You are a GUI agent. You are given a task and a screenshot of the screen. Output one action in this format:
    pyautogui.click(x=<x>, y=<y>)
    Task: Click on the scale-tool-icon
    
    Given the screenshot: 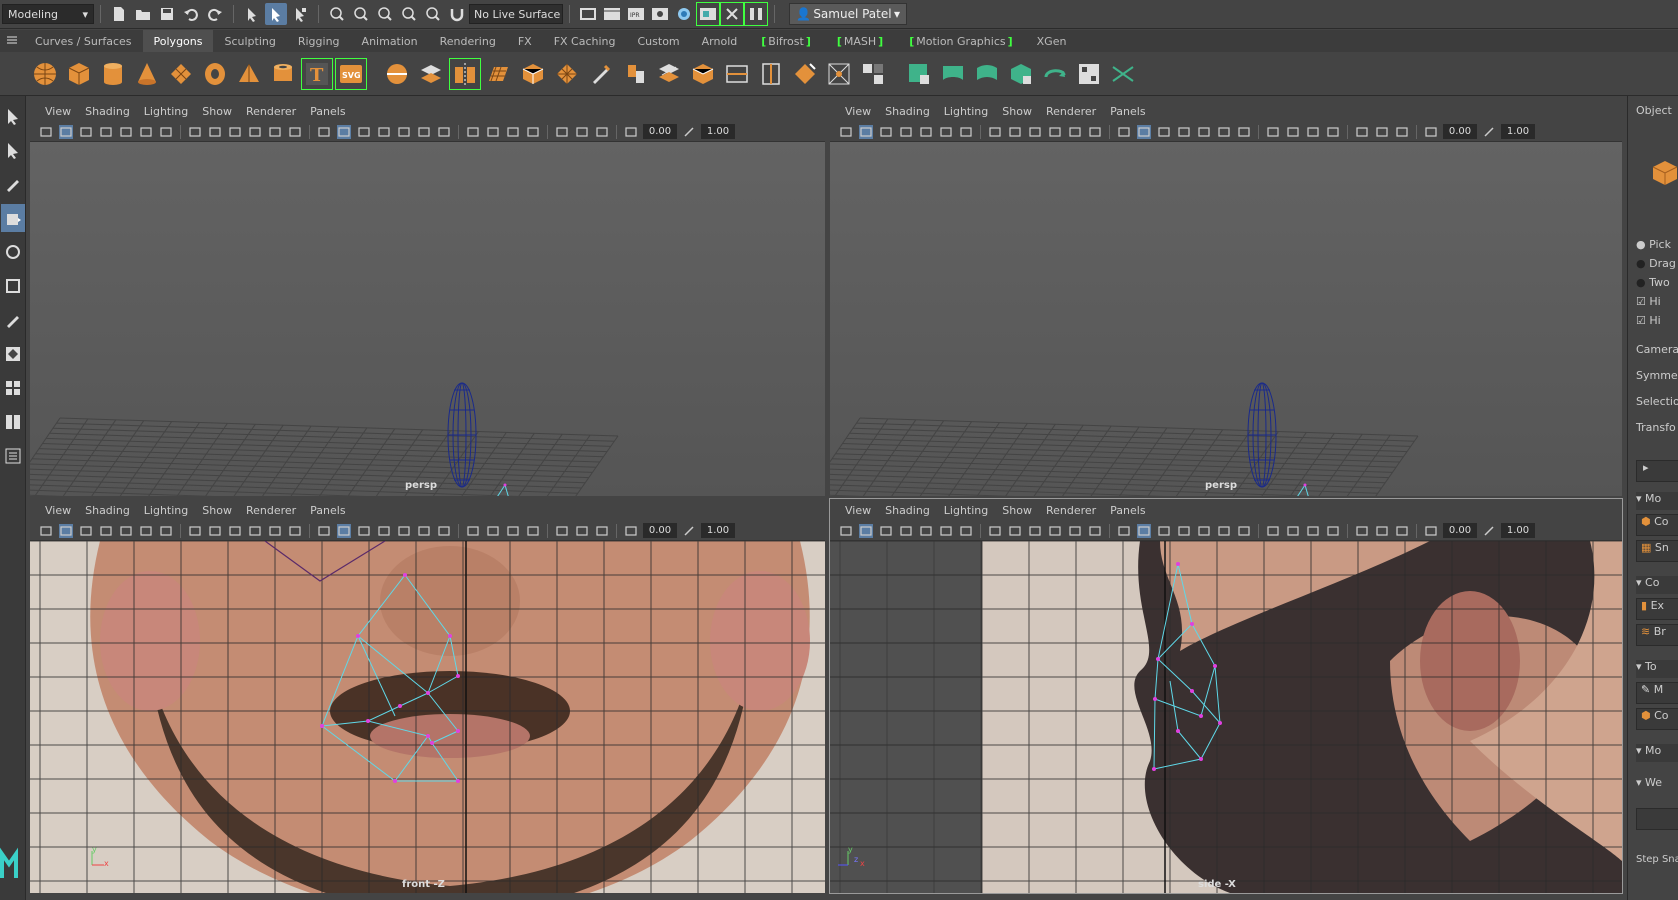 What is the action you would take?
    pyautogui.click(x=13, y=286)
    